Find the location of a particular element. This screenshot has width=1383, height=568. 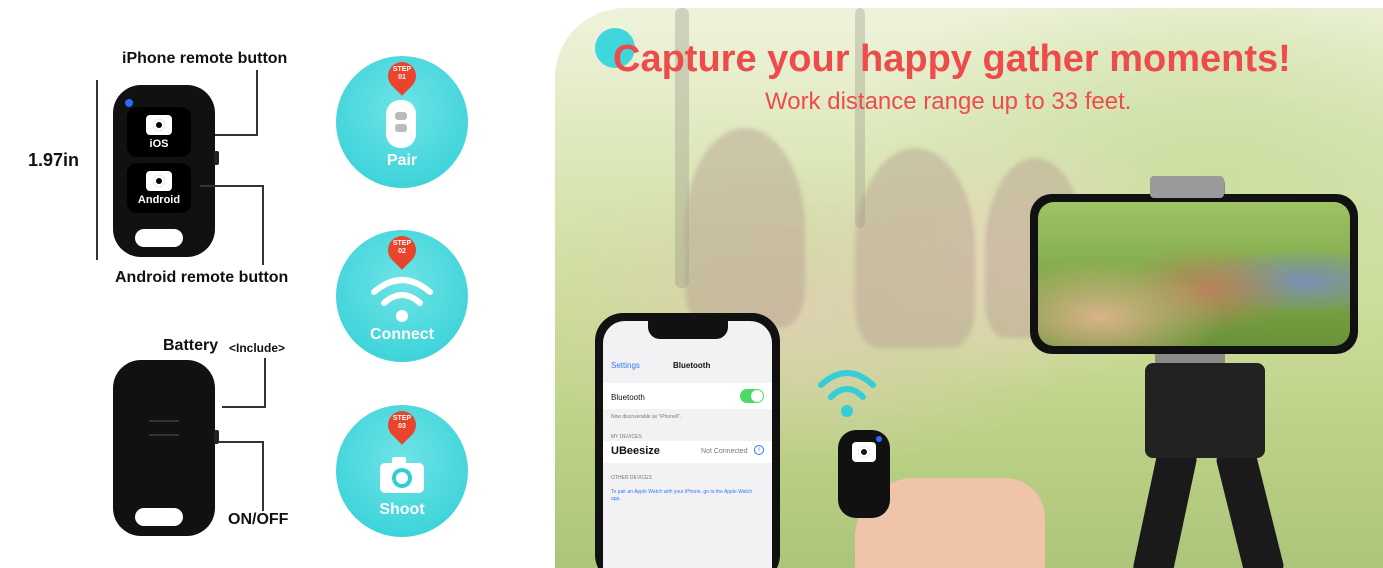

device-status: Not Connected is located at coordinates (724, 451).